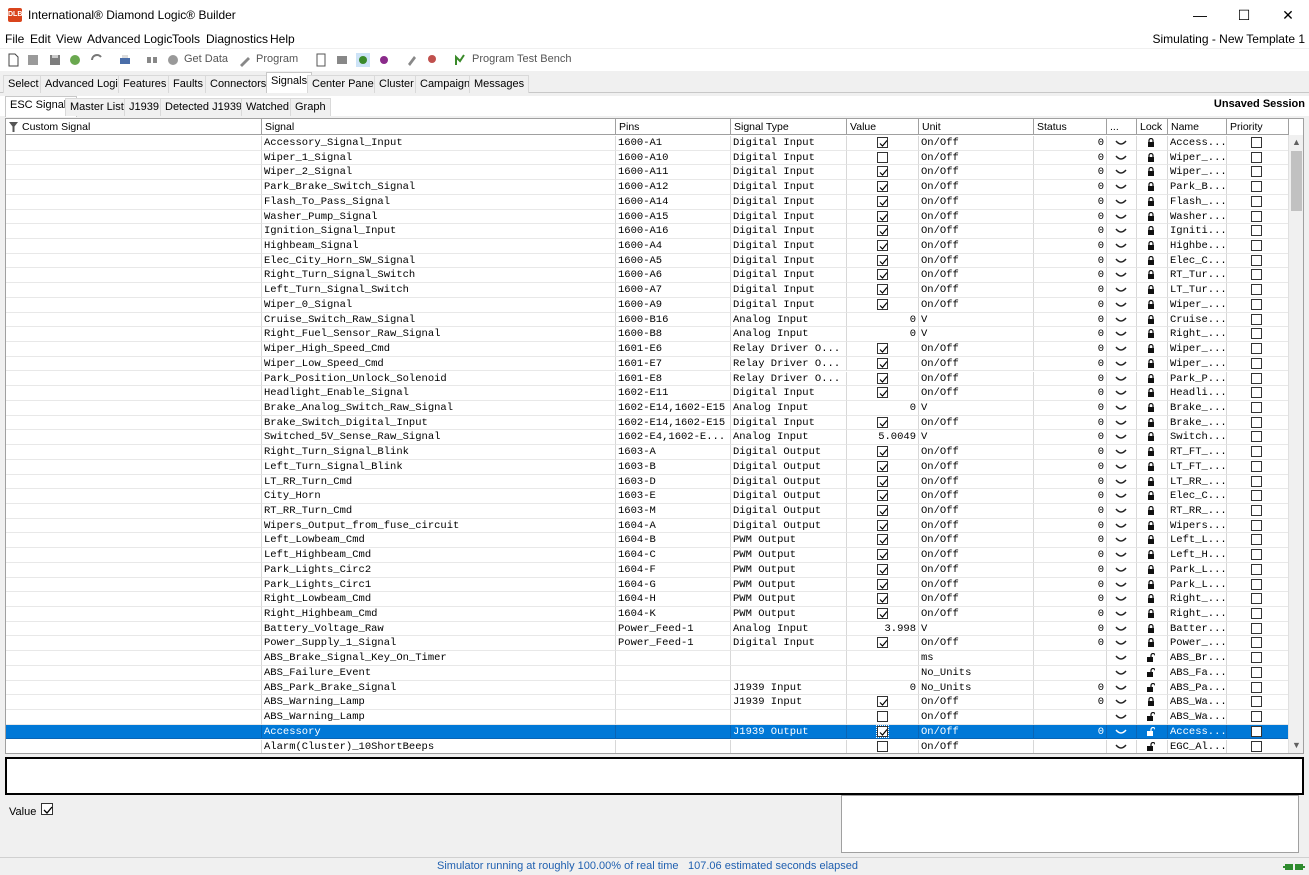 The width and height of the screenshot is (1309, 875). What do you see at coordinates (152, 60) in the screenshot?
I see `connect-icon` at bounding box center [152, 60].